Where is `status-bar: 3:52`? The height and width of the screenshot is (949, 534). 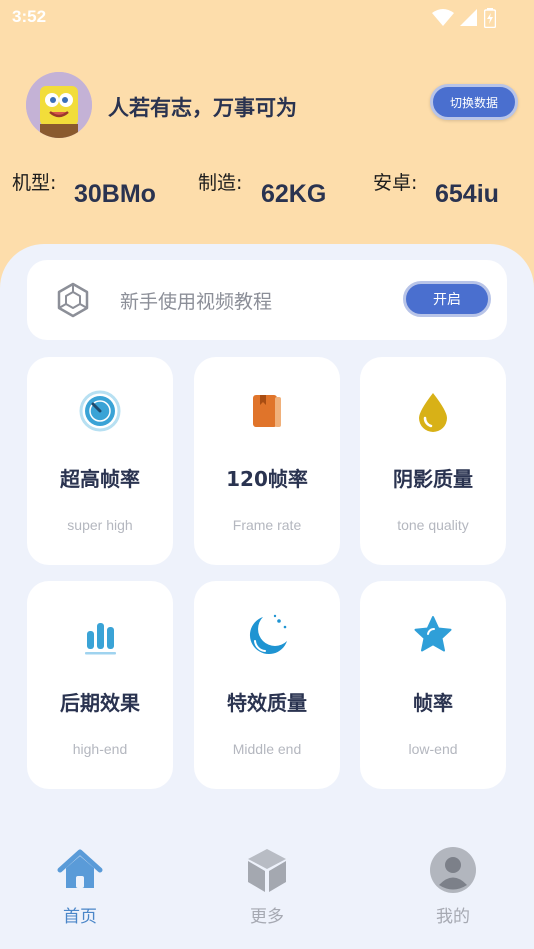
status-bar: 3:52 is located at coordinates (267, 18).